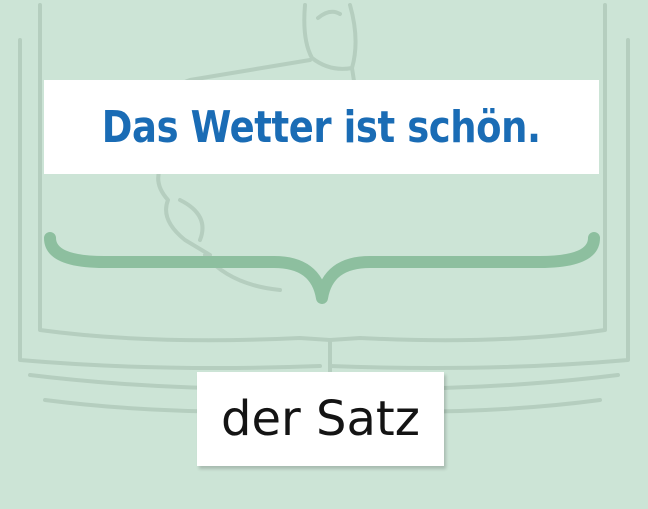  I want to click on curly-brace-icon, so click(322, 268).